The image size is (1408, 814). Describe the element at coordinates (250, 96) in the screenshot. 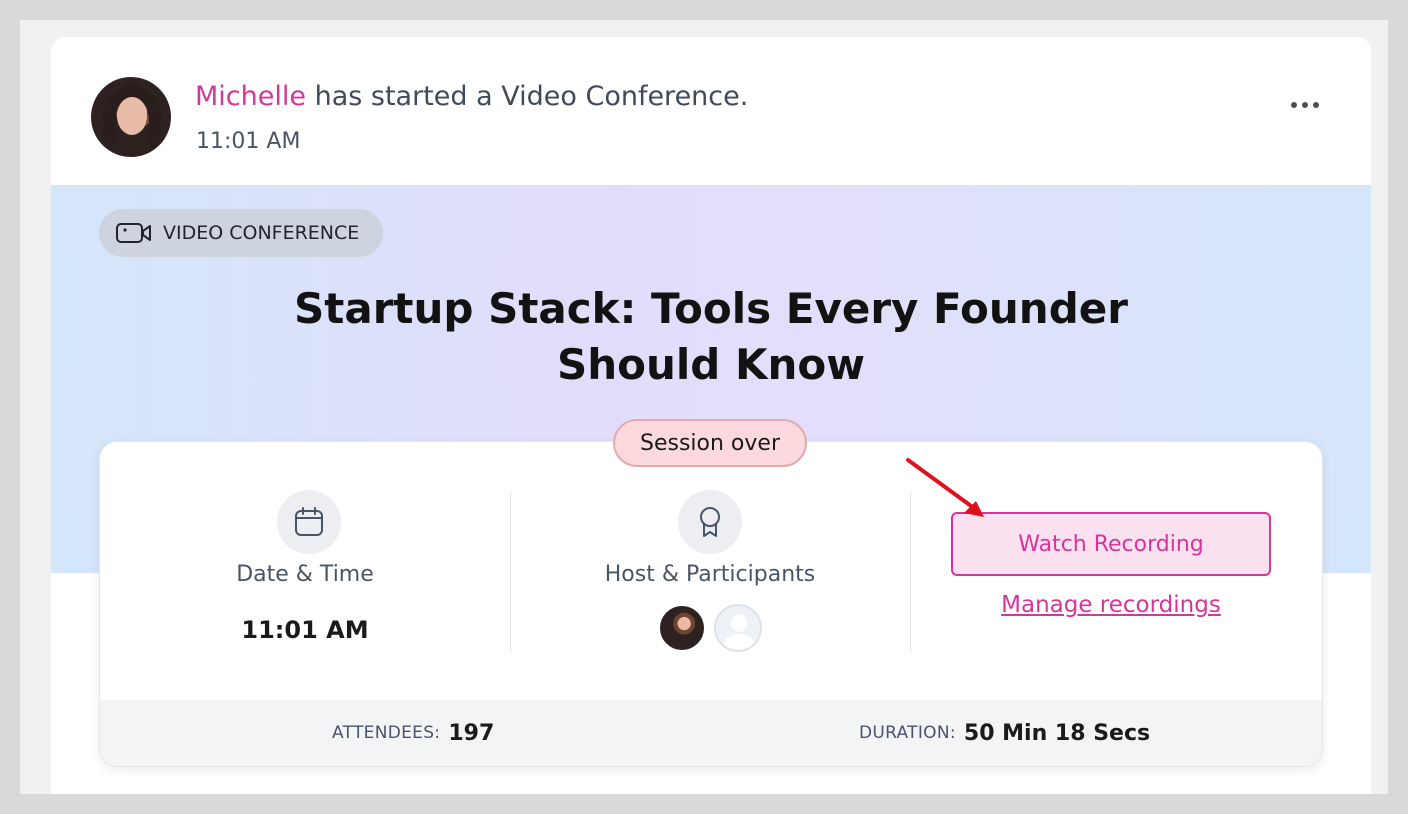

I see `author-name: Michelle` at that location.